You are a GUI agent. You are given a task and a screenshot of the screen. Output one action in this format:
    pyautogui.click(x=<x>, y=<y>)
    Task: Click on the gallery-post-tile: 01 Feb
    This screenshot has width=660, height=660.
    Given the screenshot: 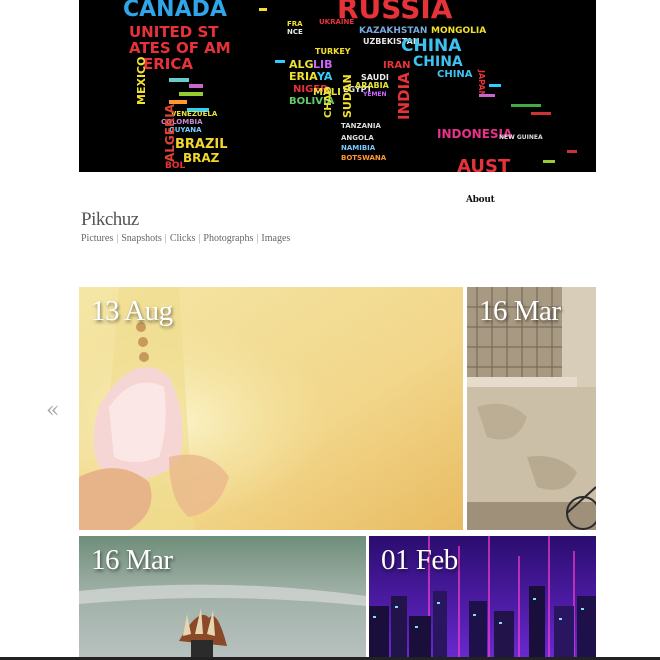 What is the action you would take?
    pyautogui.click(x=482, y=598)
    